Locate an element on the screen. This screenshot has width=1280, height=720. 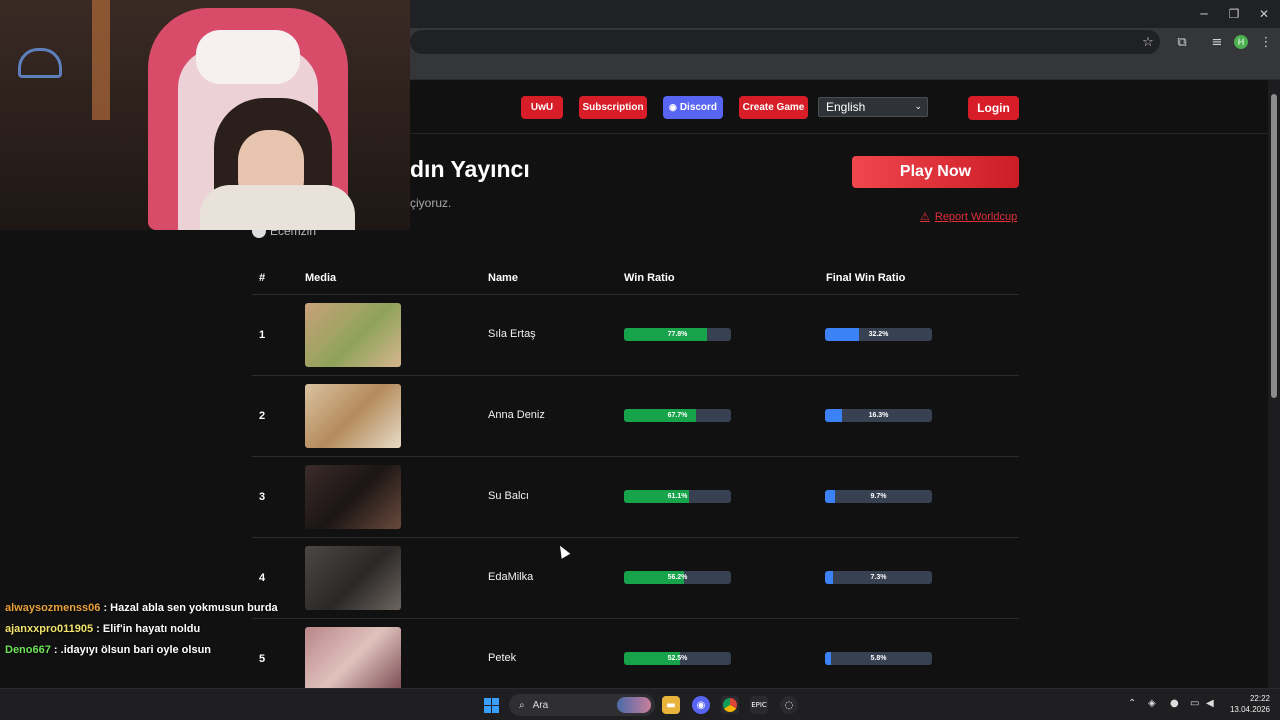
rank-cell: 1 is located at coordinates (262, 335).